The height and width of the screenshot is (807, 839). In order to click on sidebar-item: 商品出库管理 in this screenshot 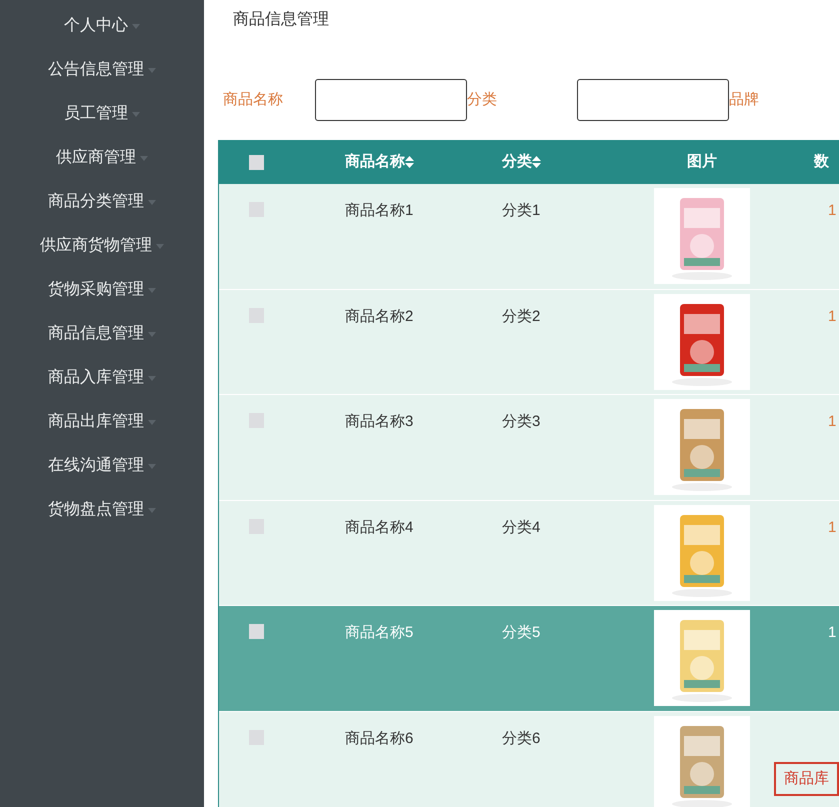, I will do `click(102, 422)`.